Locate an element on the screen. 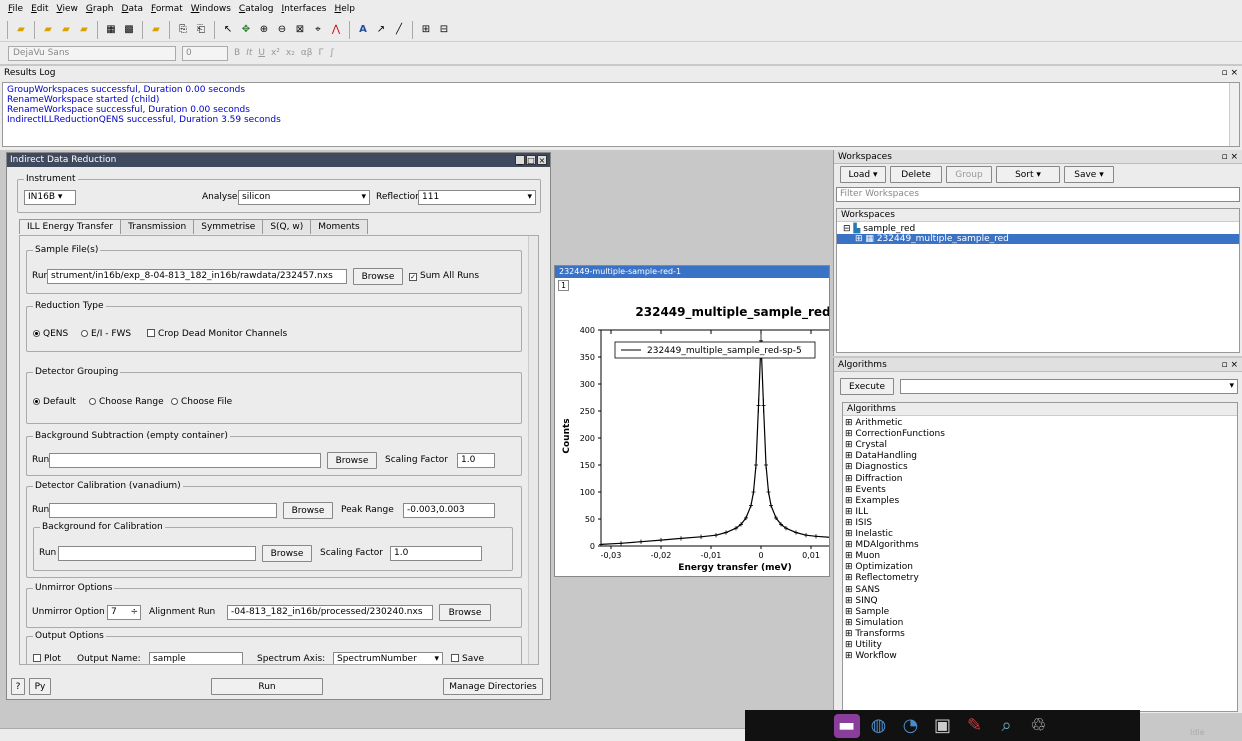 This screenshot has width=1242, height=741. bg-calib-browse-button: Browse is located at coordinates (287, 553).